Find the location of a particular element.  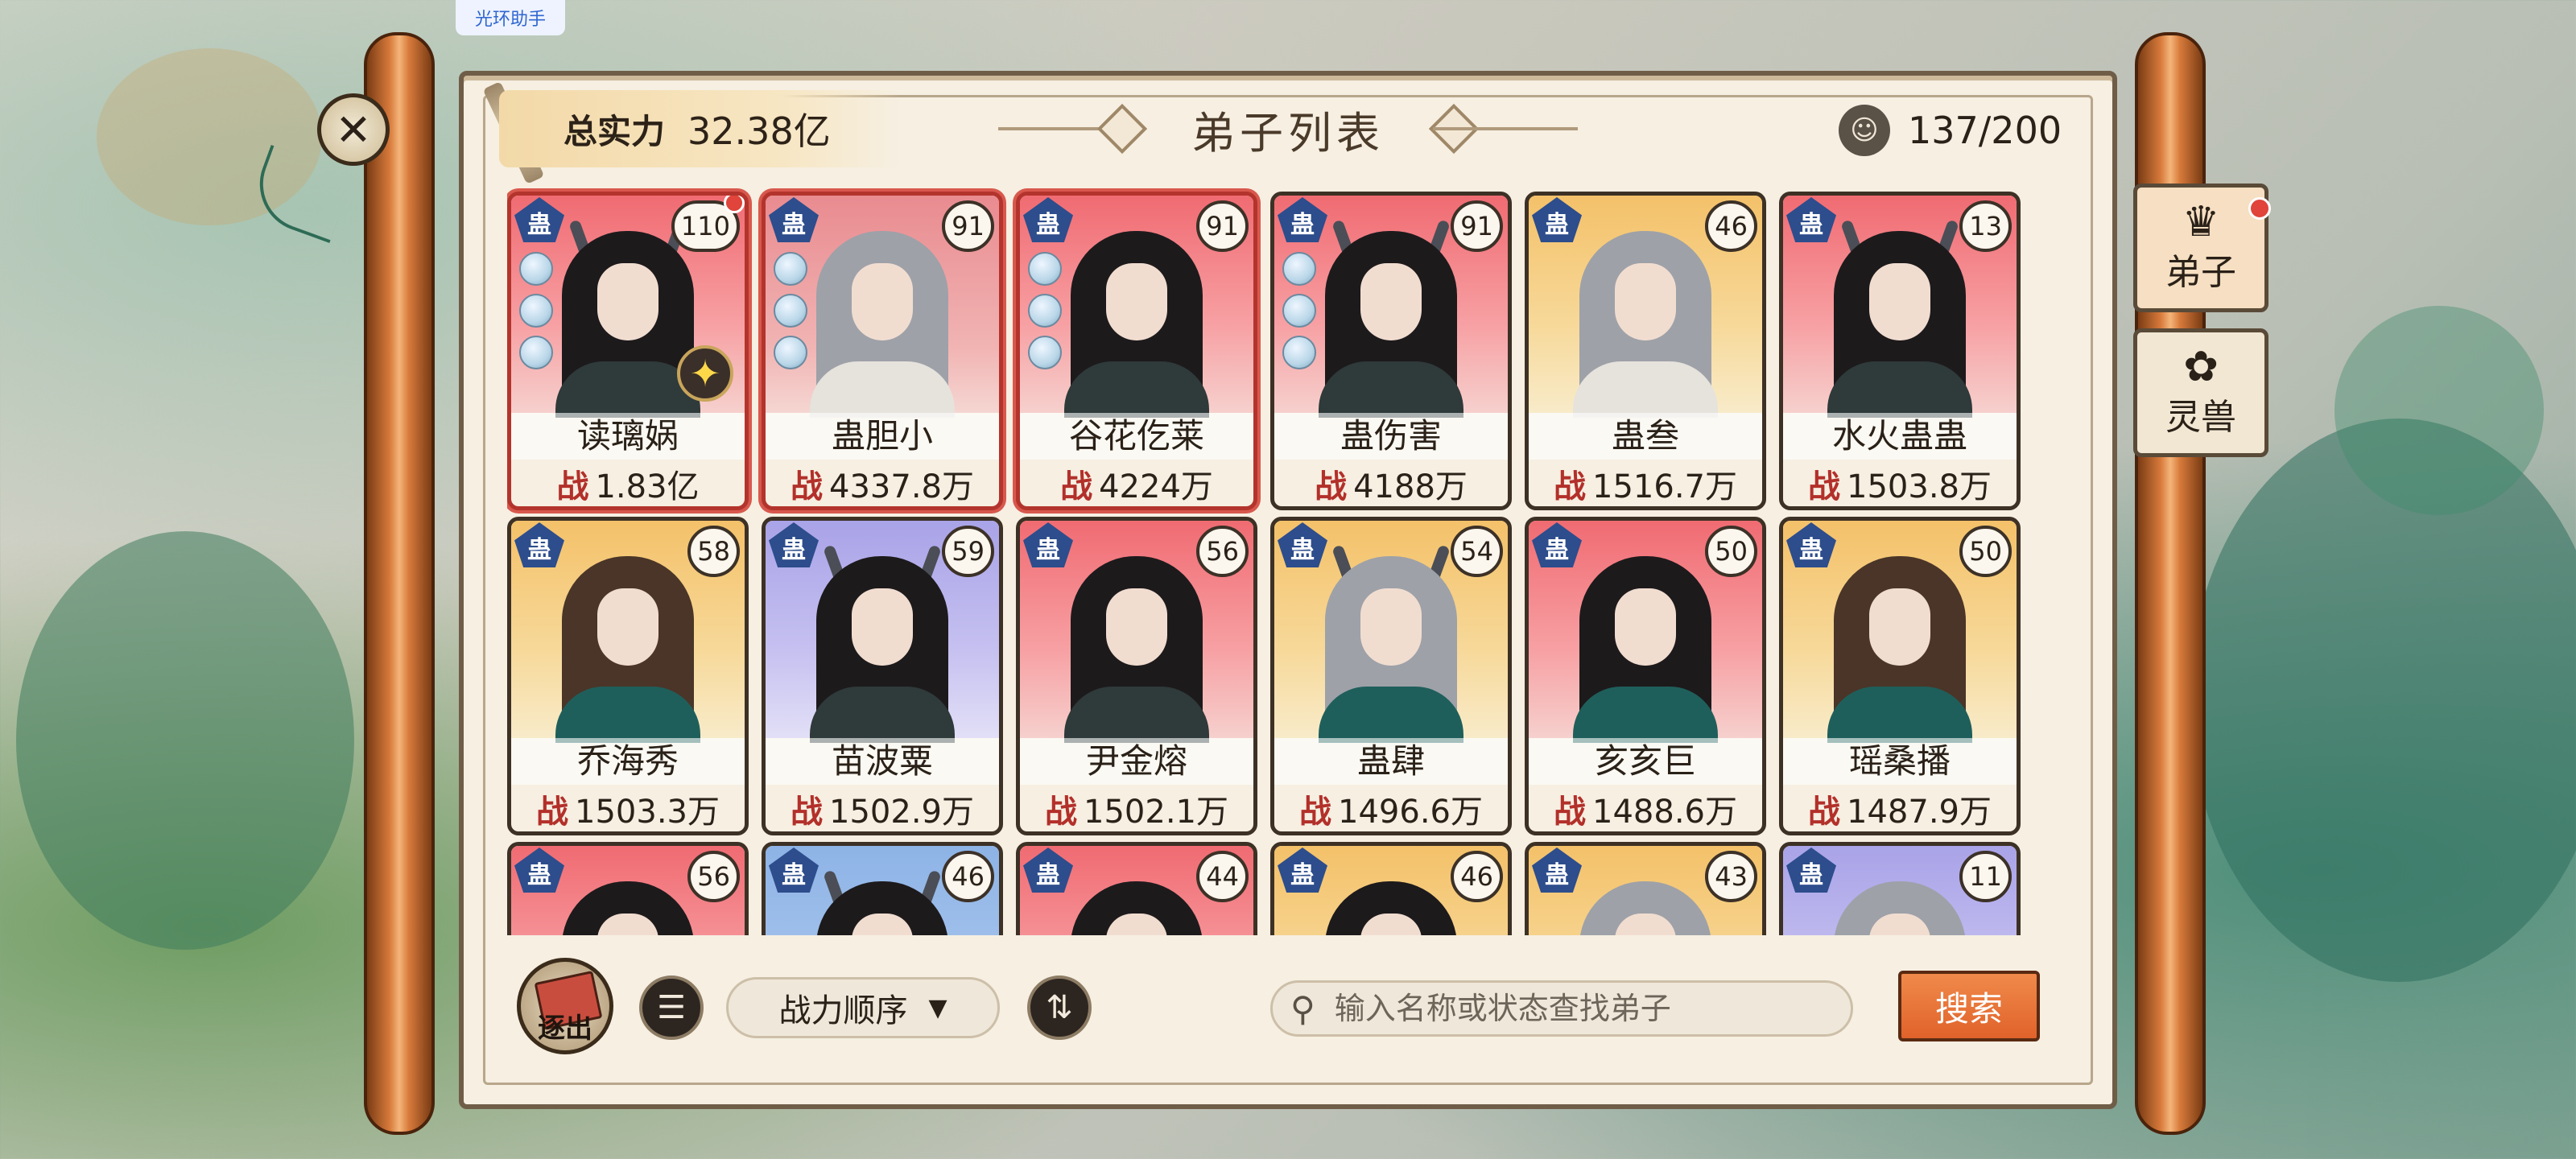

close-icon: ✕ is located at coordinates (353, 129).